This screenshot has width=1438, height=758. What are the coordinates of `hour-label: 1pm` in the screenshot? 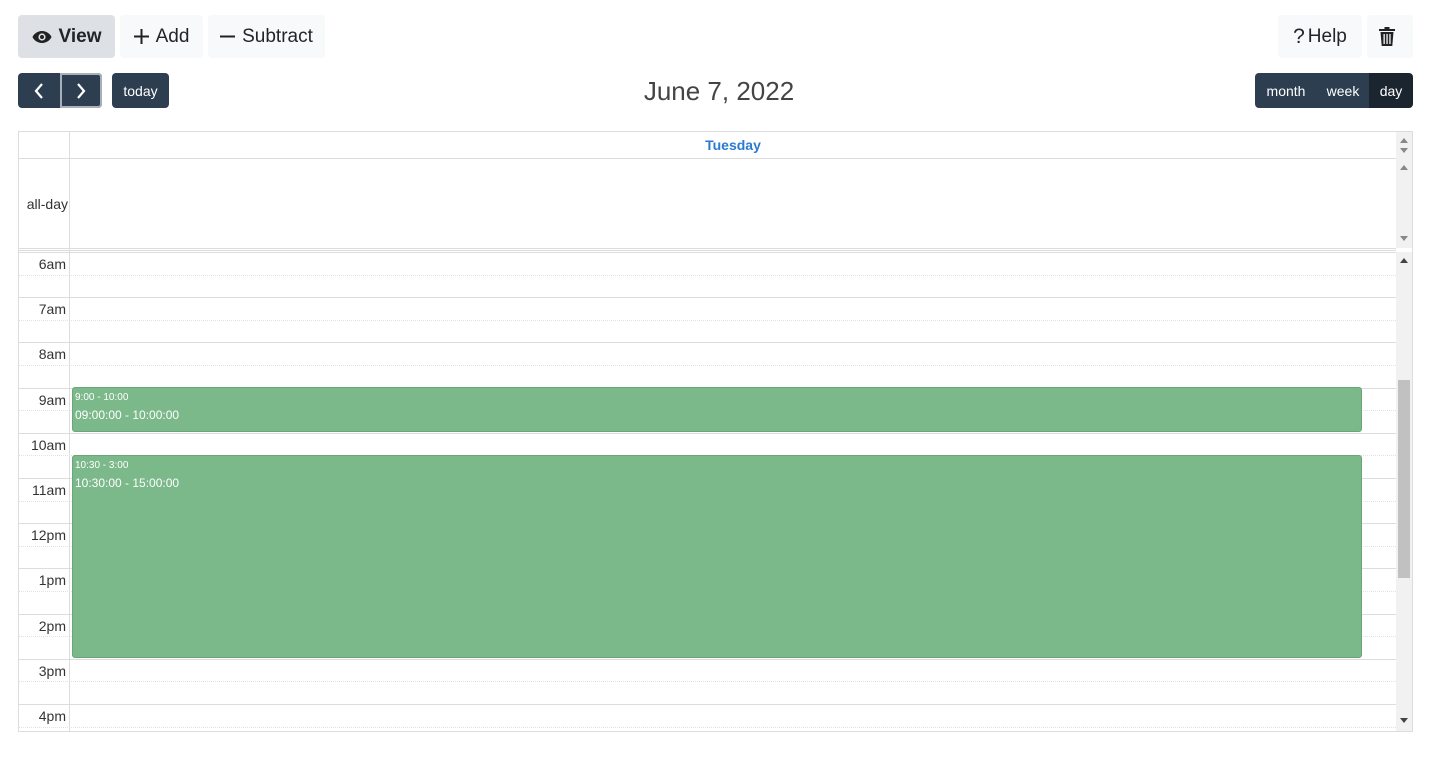 It's located at (52, 580).